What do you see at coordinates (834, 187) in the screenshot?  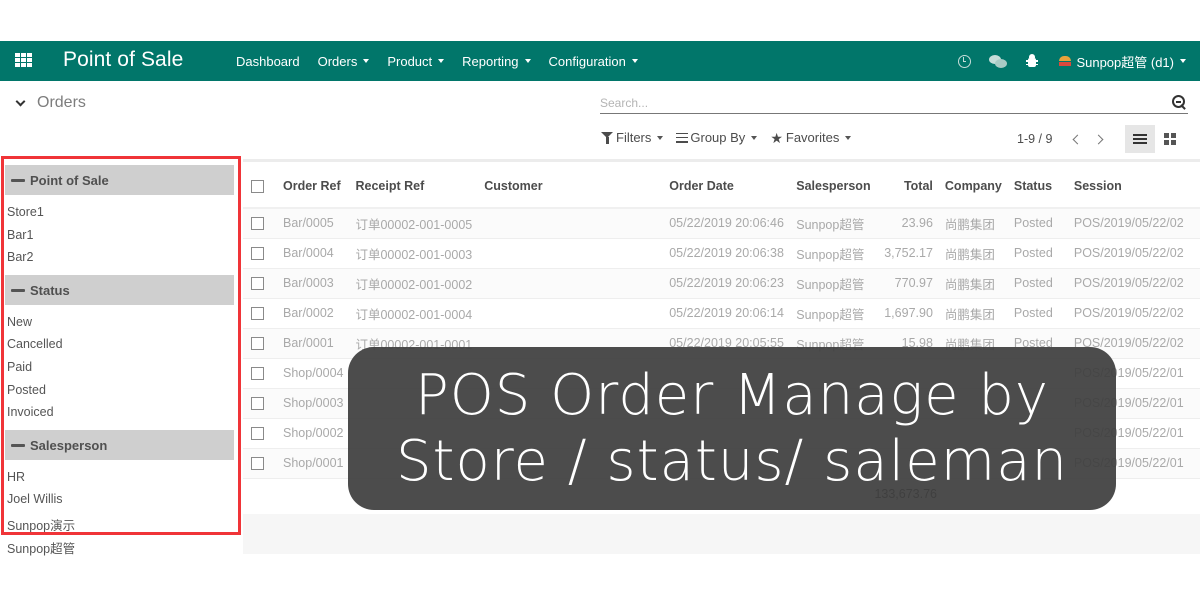 I see `column-header: Salesperson` at bounding box center [834, 187].